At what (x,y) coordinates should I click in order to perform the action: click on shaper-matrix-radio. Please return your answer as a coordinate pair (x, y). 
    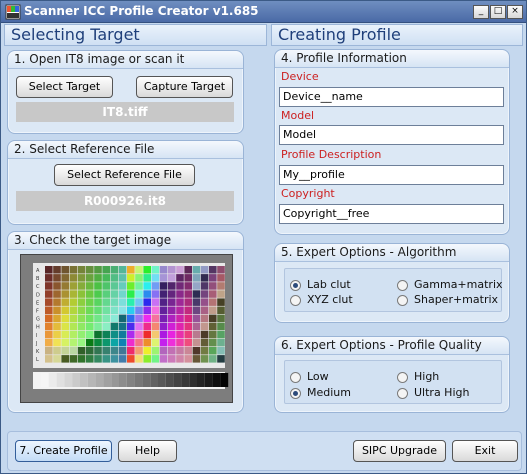
    Looking at the image, I should click on (402, 300).